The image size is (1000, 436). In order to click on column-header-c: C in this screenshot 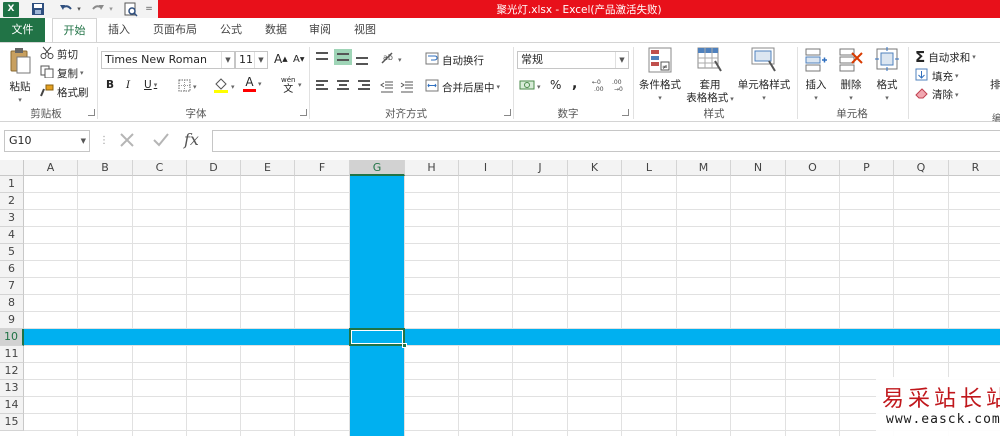, I will do `click(160, 168)`.